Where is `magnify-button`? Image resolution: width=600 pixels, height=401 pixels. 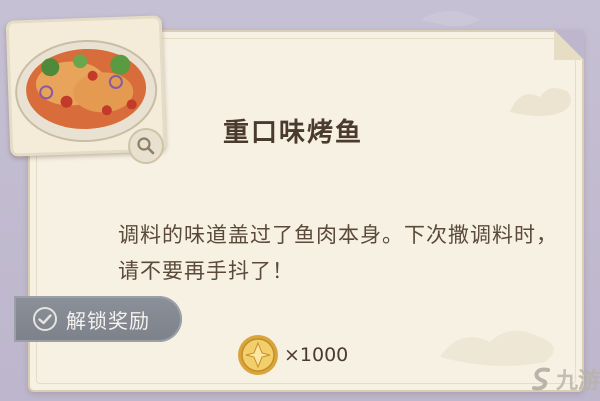 magnify-button is located at coordinates (146, 146).